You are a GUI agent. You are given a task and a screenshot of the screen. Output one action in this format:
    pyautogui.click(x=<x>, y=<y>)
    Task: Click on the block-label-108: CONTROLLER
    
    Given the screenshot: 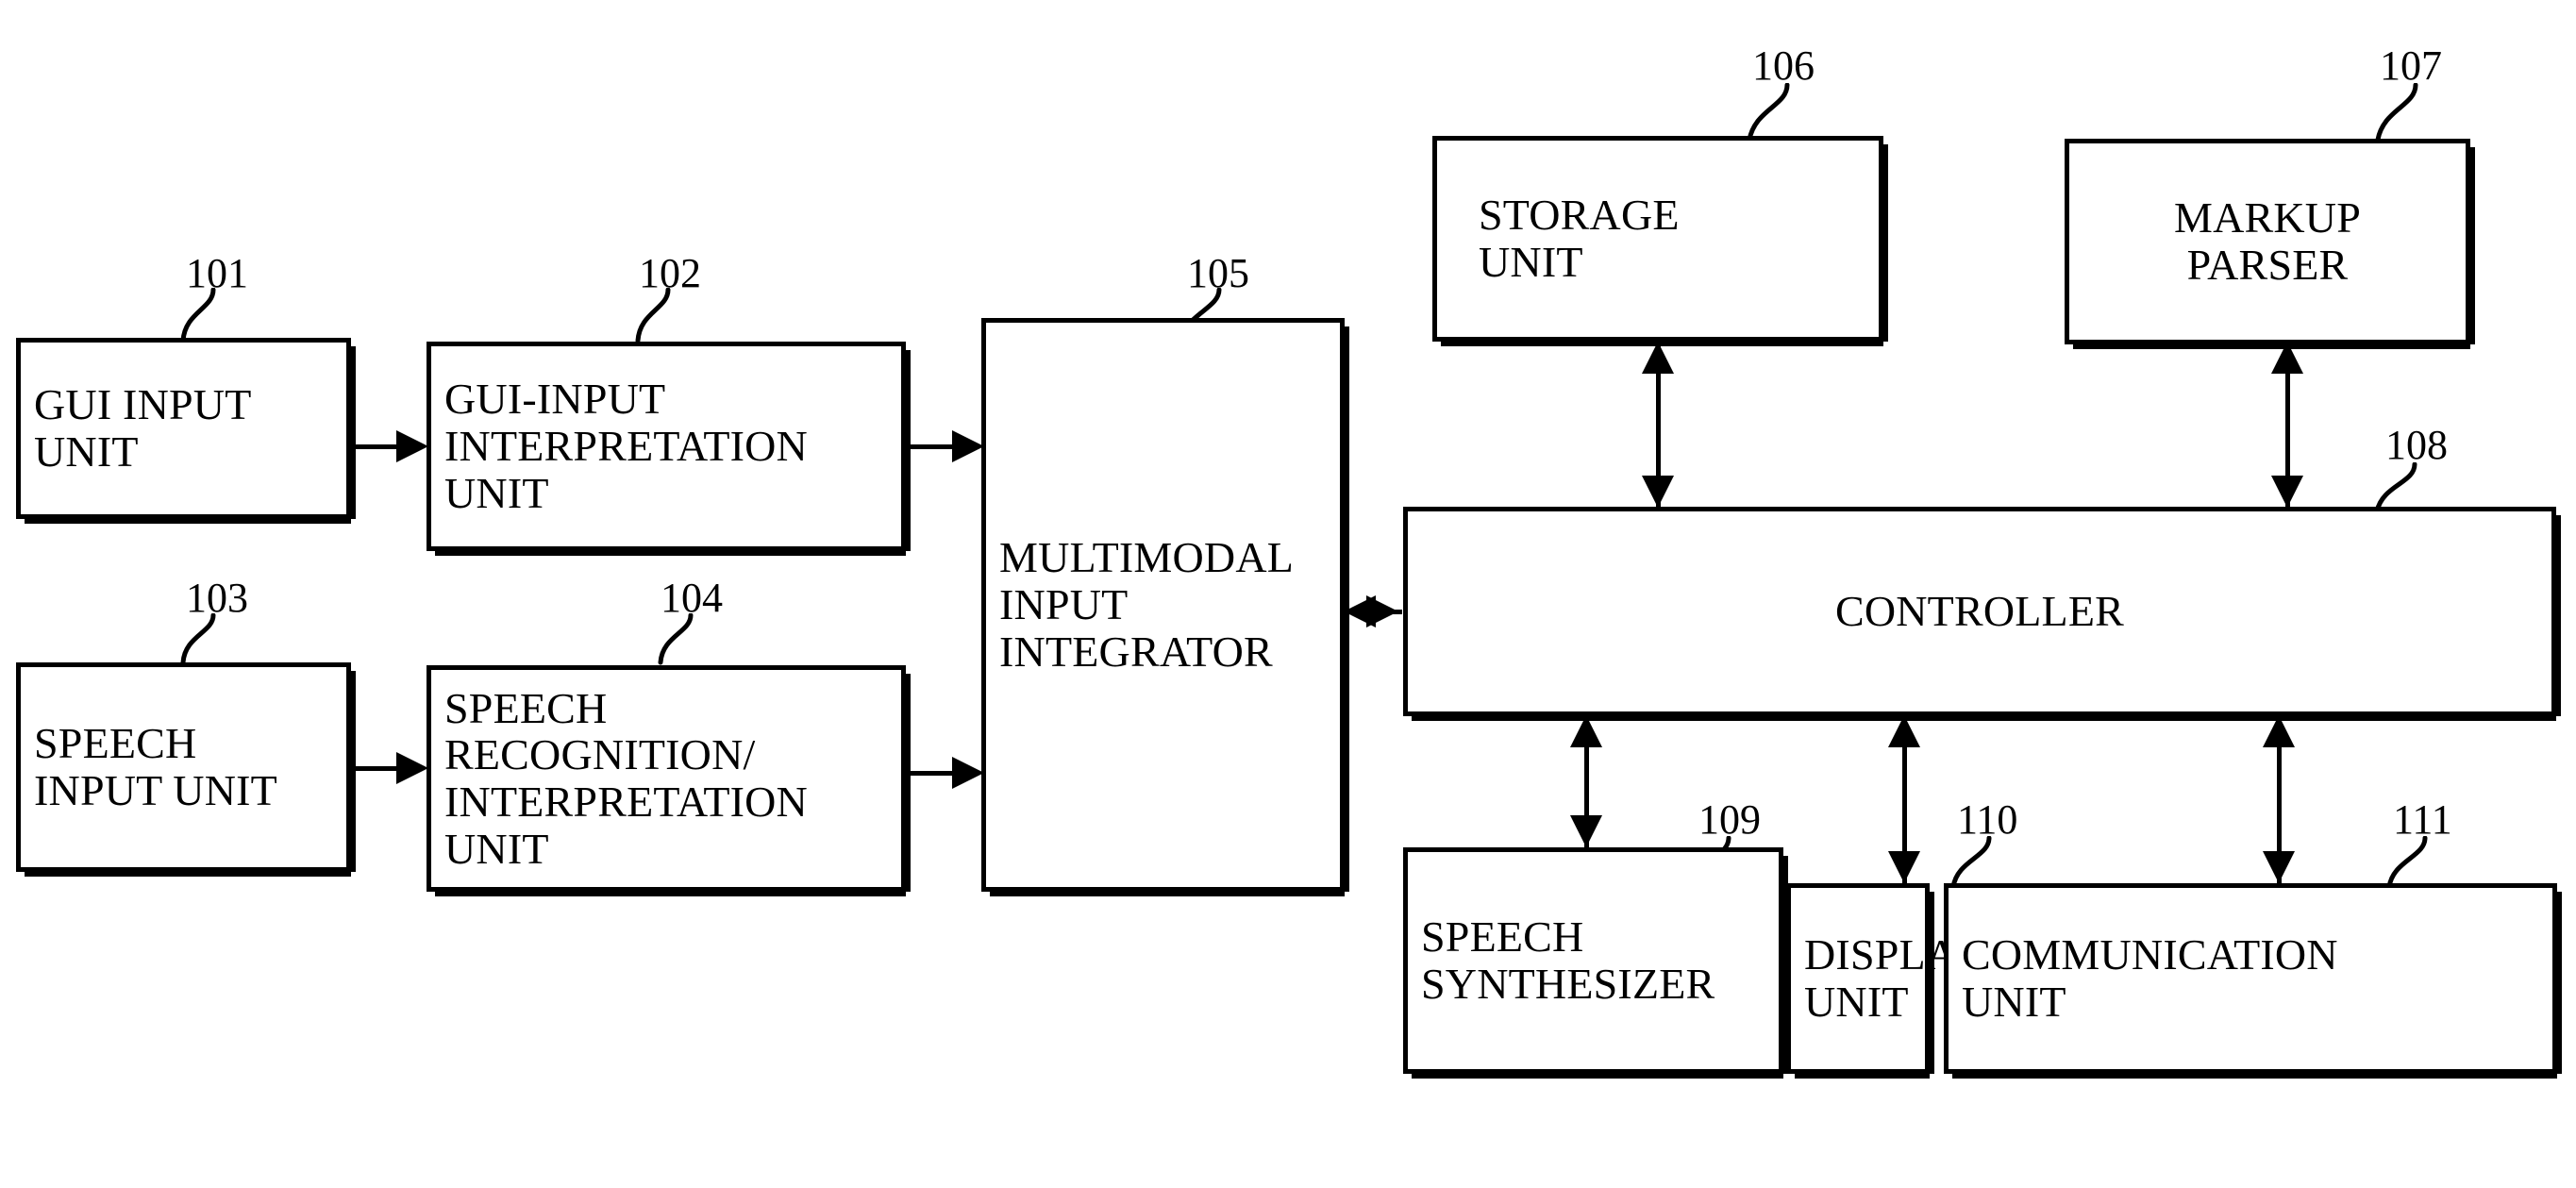 What is the action you would take?
    pyautogui.click(x=1979, y=611)
    